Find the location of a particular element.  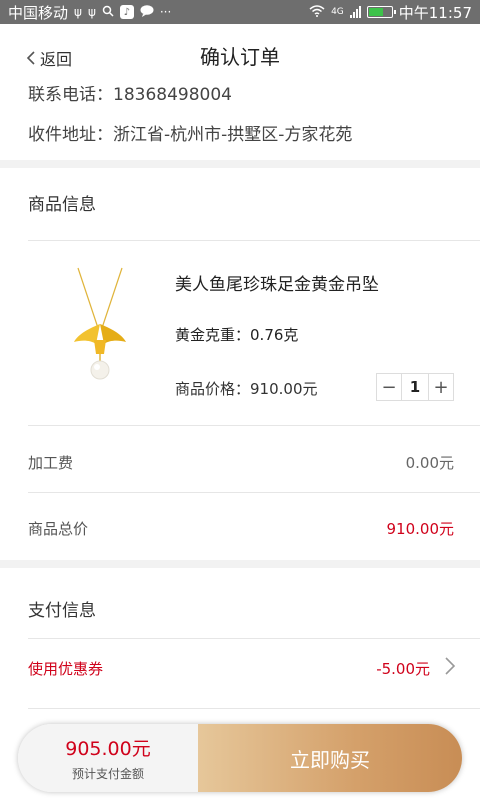

carrier-name: 中国移动 is located at coordinates (38, 12).